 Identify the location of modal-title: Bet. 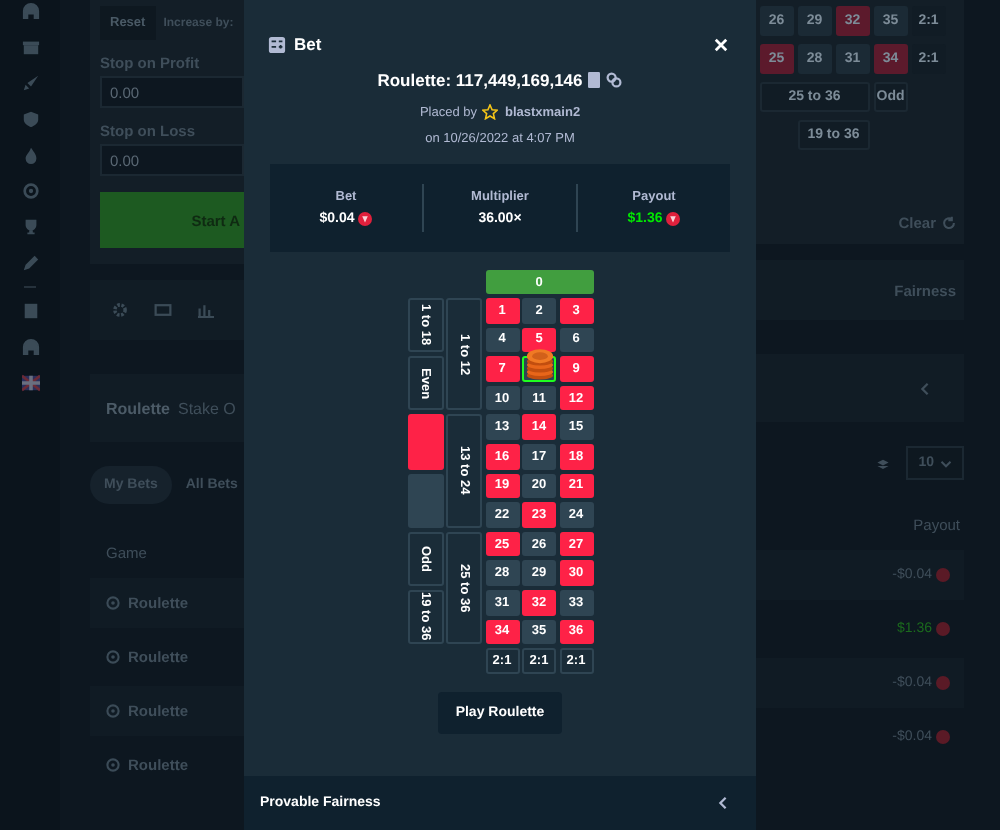
(309, 44).